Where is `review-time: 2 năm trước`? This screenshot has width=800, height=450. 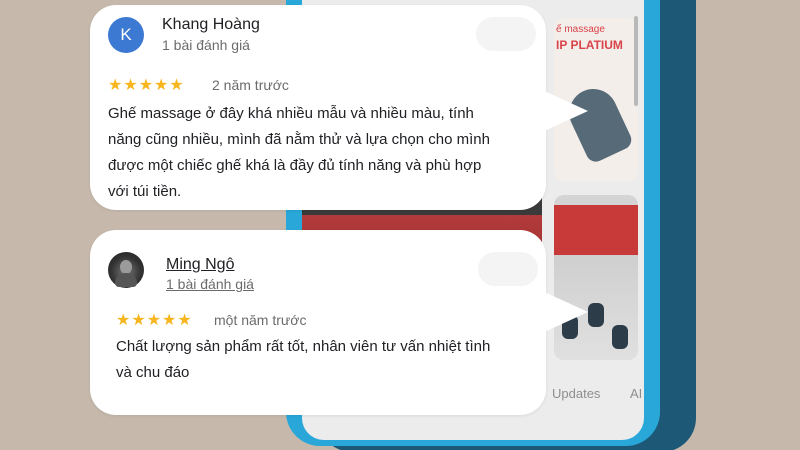
review-time: 2 năm trước is located at coordinates (250, 85).